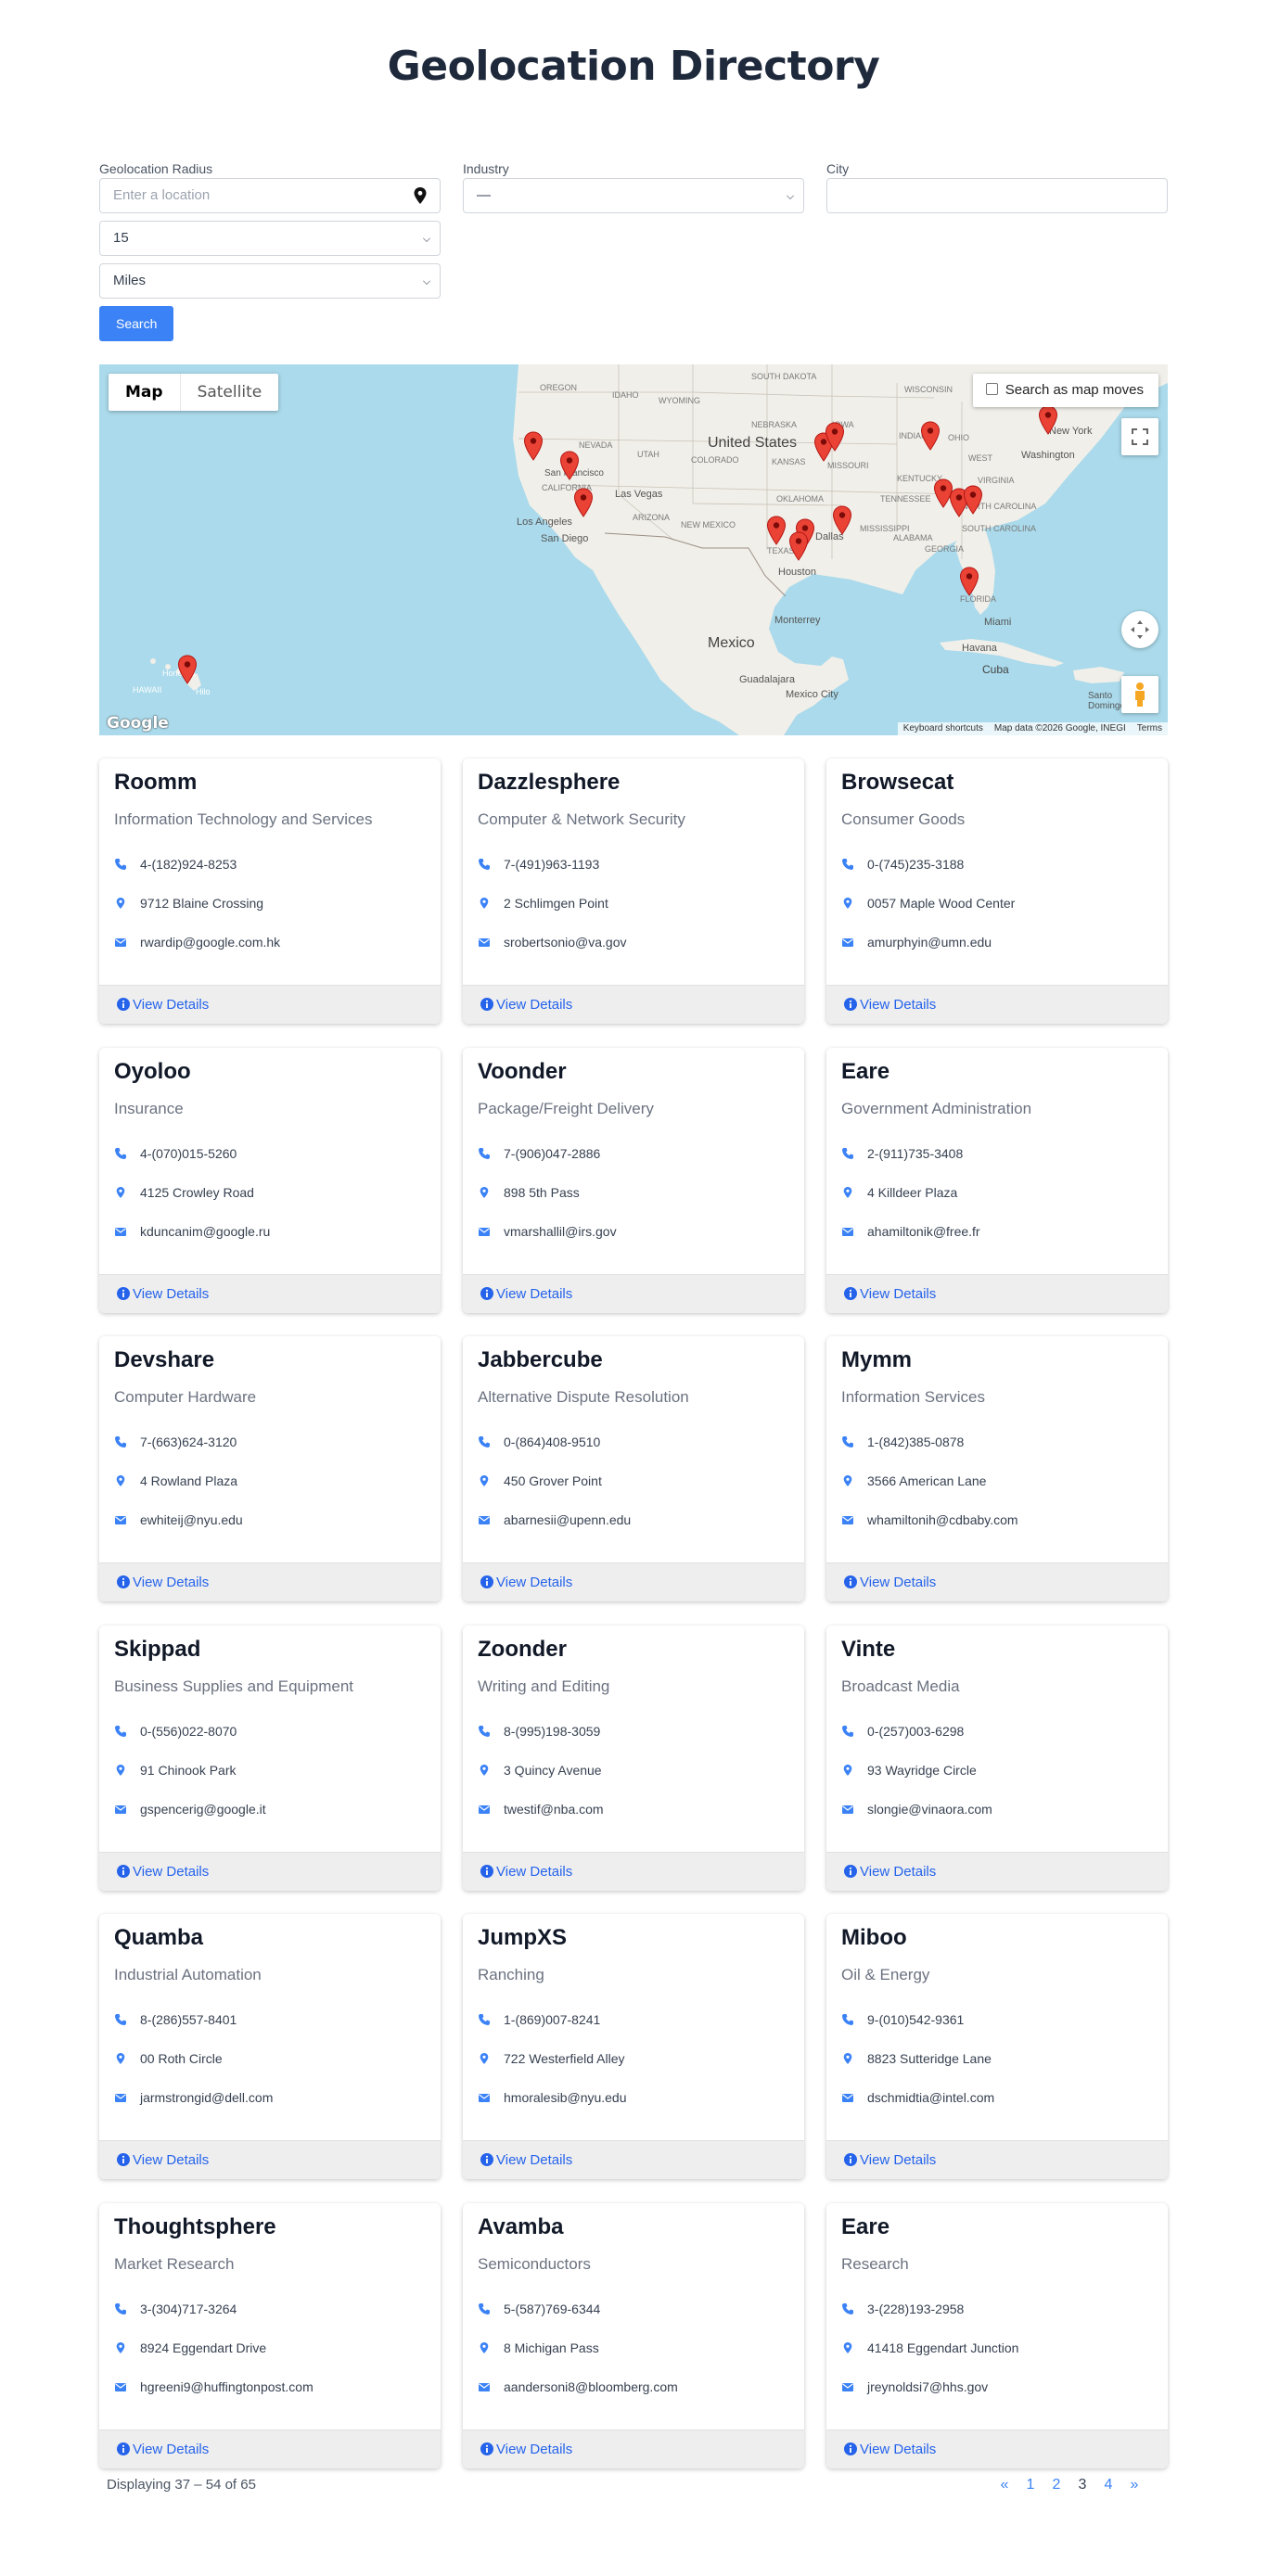 The height and width of the screenshot is (2576, 1267). I want to click on distance-select: 15, so click(270, 239).